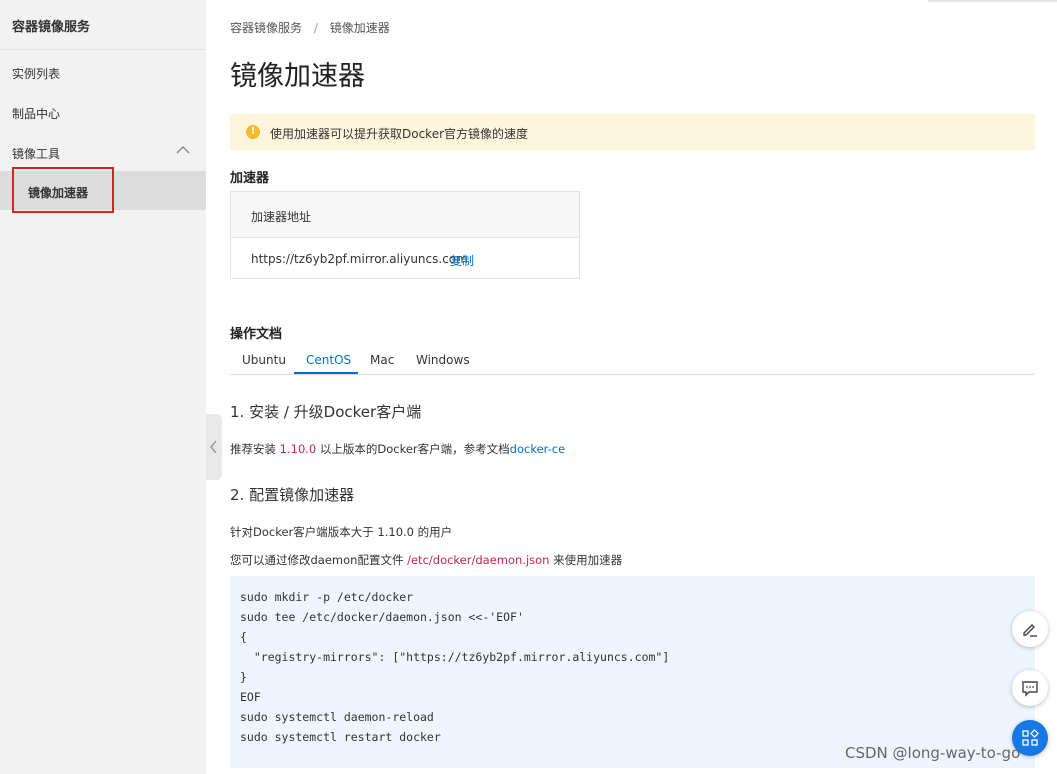 This screenshot has width=1057, height=774. What do you see at coordinates (413, 449) in the screenshot?
I see `step1-middle: 以上版本的Docker客户端，参考文档` at bounding box center [413, 449].